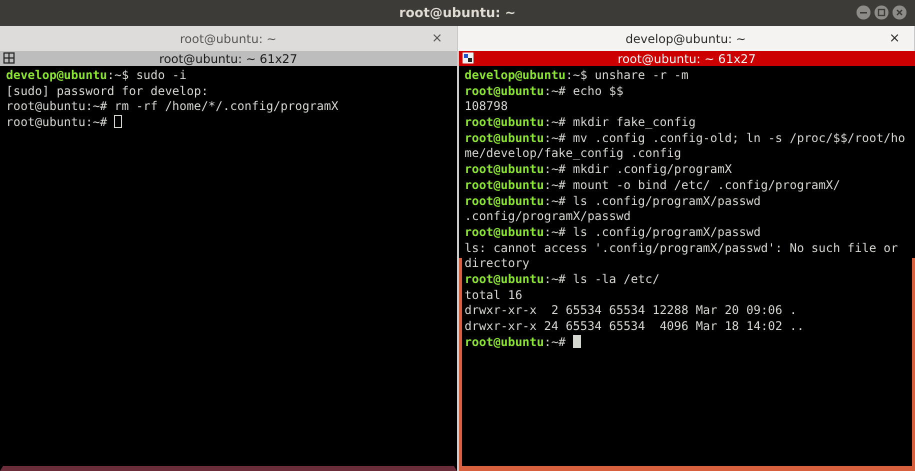 This screenshot has width=915, height=471. Describe the element at coordinates (616, 279) in the screenshot. I see `command-text: ls -la /etc/` at that location.